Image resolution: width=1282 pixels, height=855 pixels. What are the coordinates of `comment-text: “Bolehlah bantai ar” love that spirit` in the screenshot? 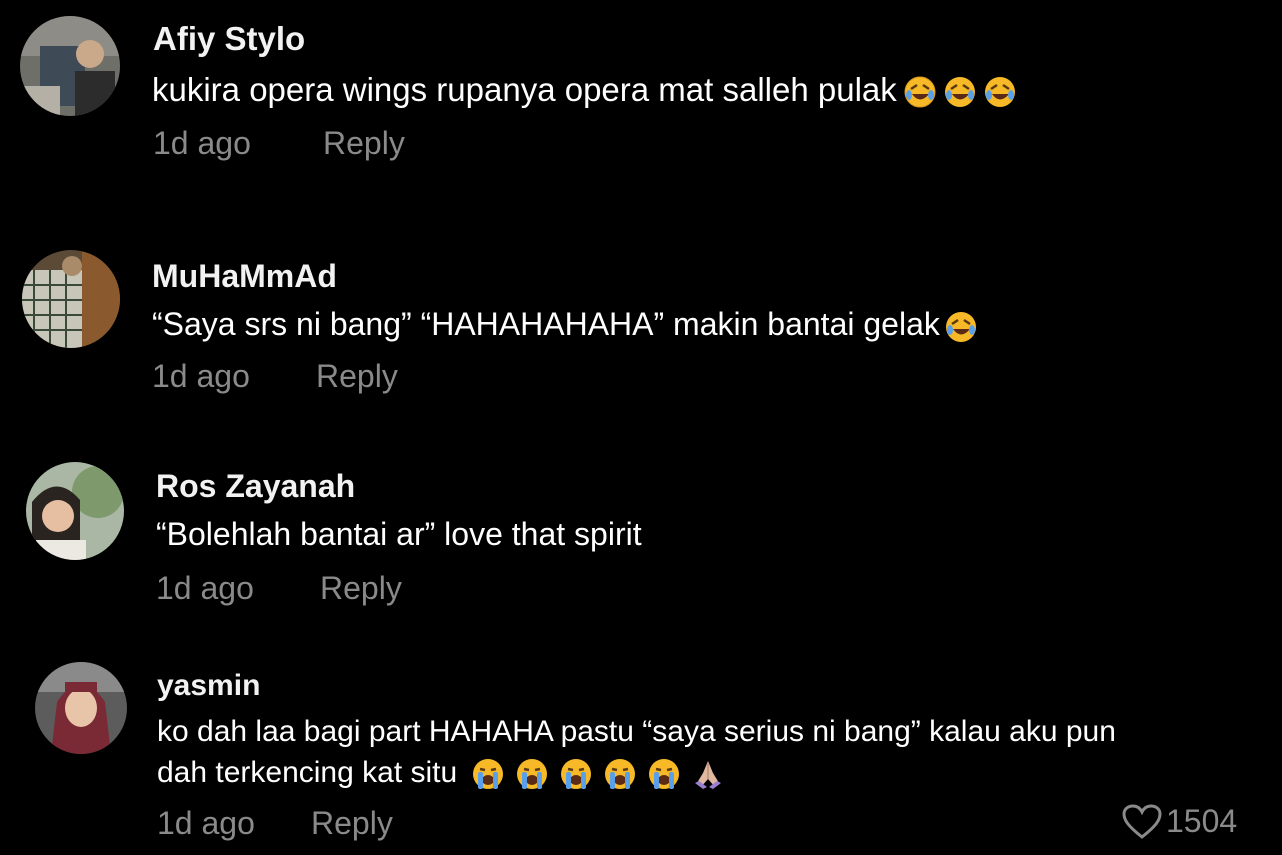 It's located at (399, 534).